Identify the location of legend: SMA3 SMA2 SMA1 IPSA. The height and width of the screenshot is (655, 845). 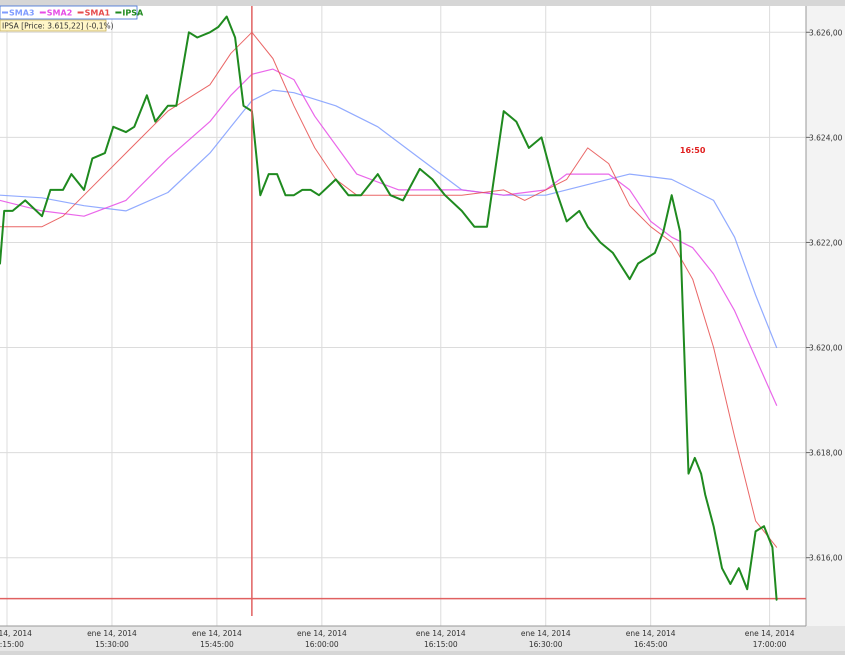
(72, 12).